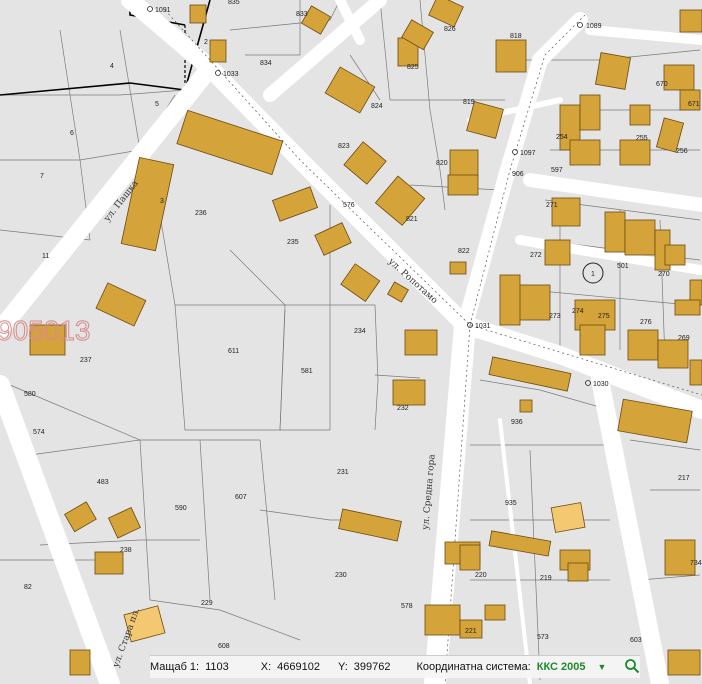 Image resolution: width=702 pixels, height=684 pixels. I want to click on y-coordinate-value: 399762, so click(372, 667).